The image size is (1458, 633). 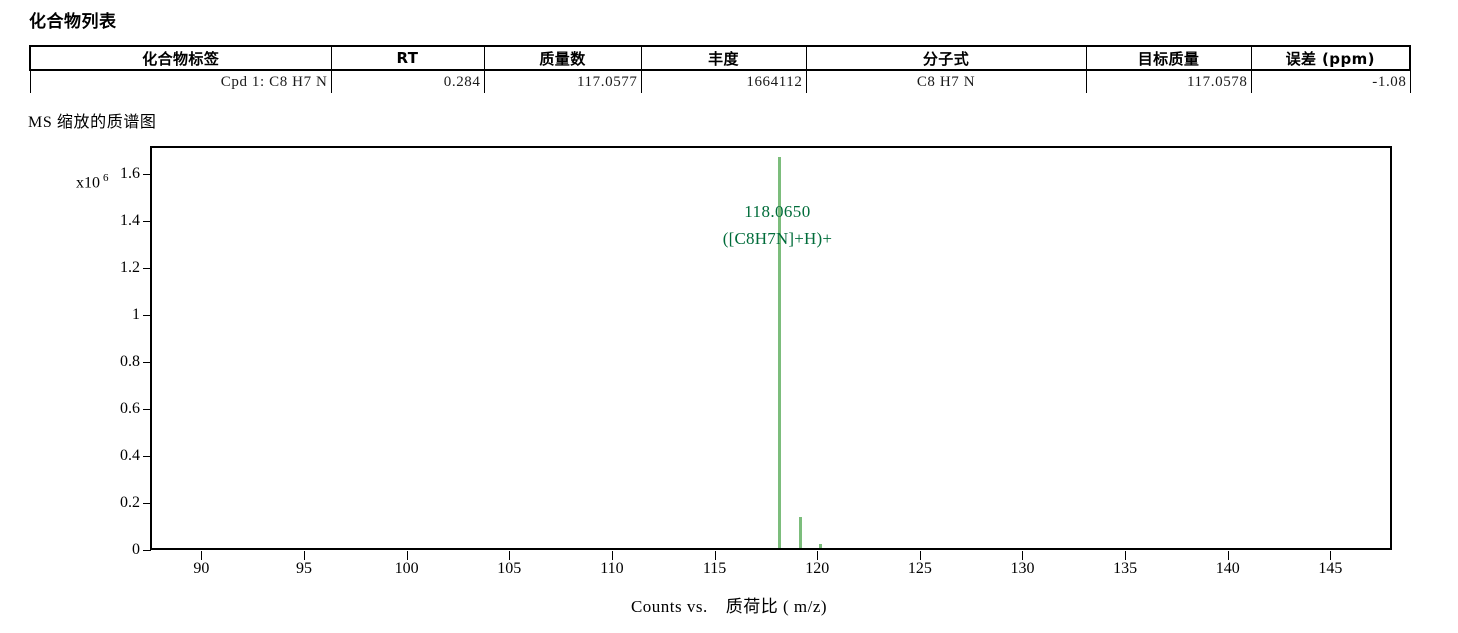 I want to click on x-axis-tick-label: 110, so click(x=612, y=568).